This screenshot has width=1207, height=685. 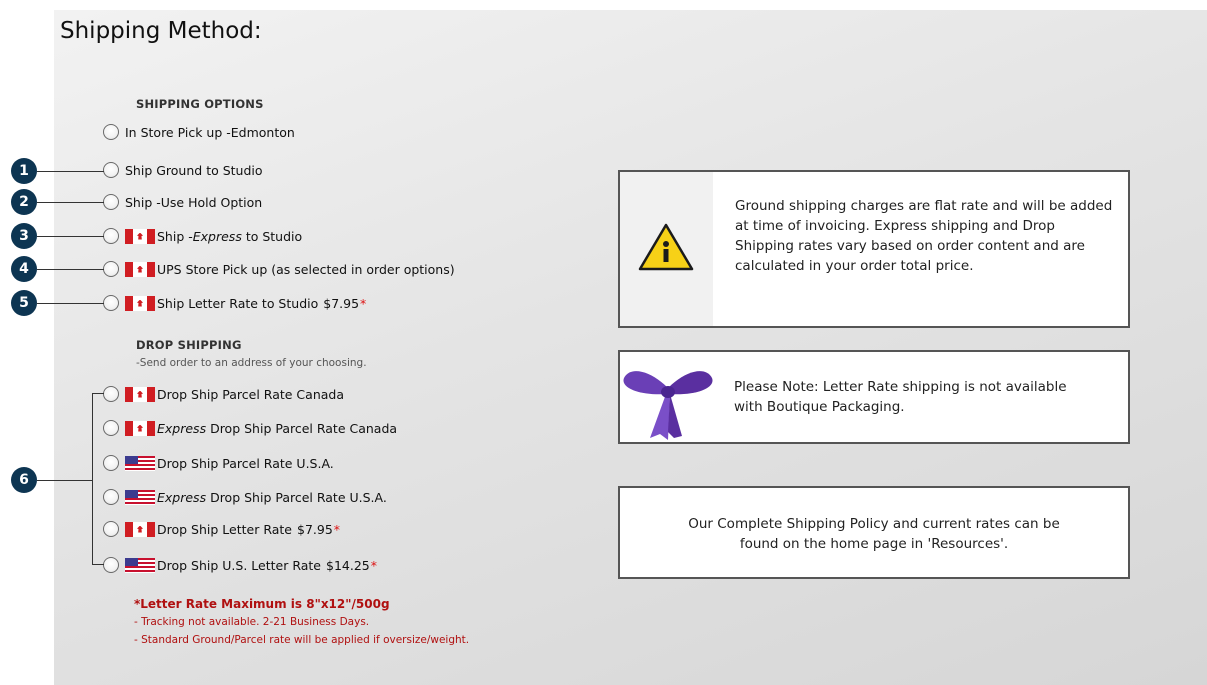 What do you see at coordinates (200, 104) in the screenshot?
I see `shipping-options-heading: SHIPPING OPTIONS` at bounding box center [200, 104].